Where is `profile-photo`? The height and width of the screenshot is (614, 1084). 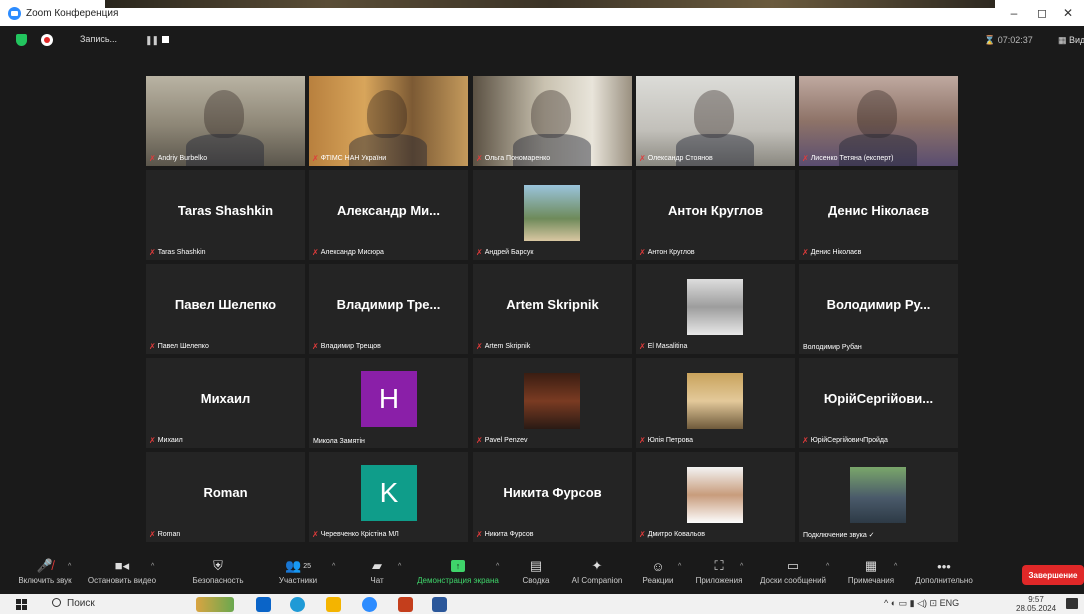 profile-photo is located at coordinates (715, 495).